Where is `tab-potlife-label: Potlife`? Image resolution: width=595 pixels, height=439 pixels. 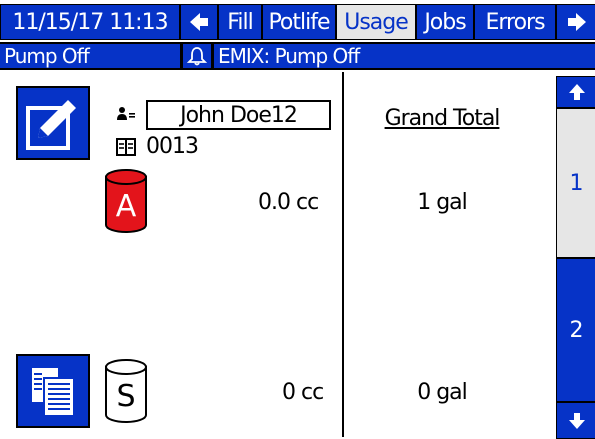
tab-potlife-label: Potlife is located at coordinates (299, 22).